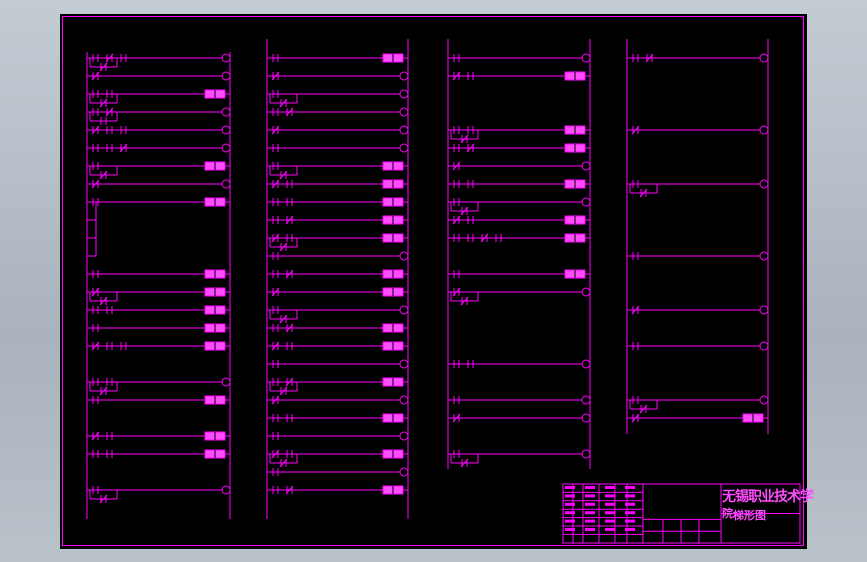 Image resolution: width=867 pixels, height=562 pixels. What do you see at coordinates (749, 515) in the screenshot?
I see `title-block-drawing-name: 梯形图` at bounding box center [749, 515].